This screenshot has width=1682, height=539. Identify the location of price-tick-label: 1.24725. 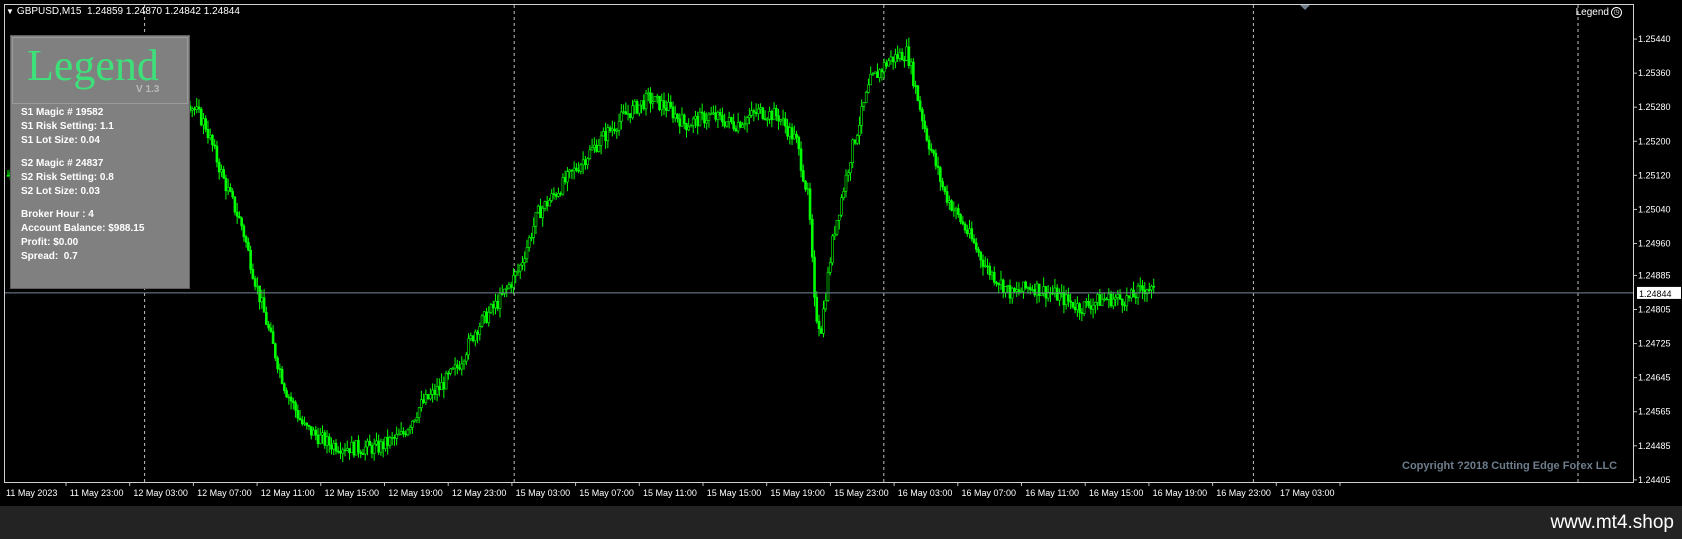
(1654, 344).